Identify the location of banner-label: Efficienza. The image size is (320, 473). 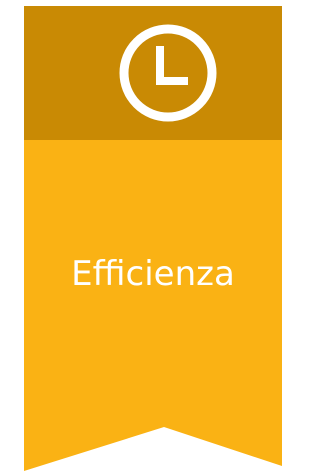
(153, 274).